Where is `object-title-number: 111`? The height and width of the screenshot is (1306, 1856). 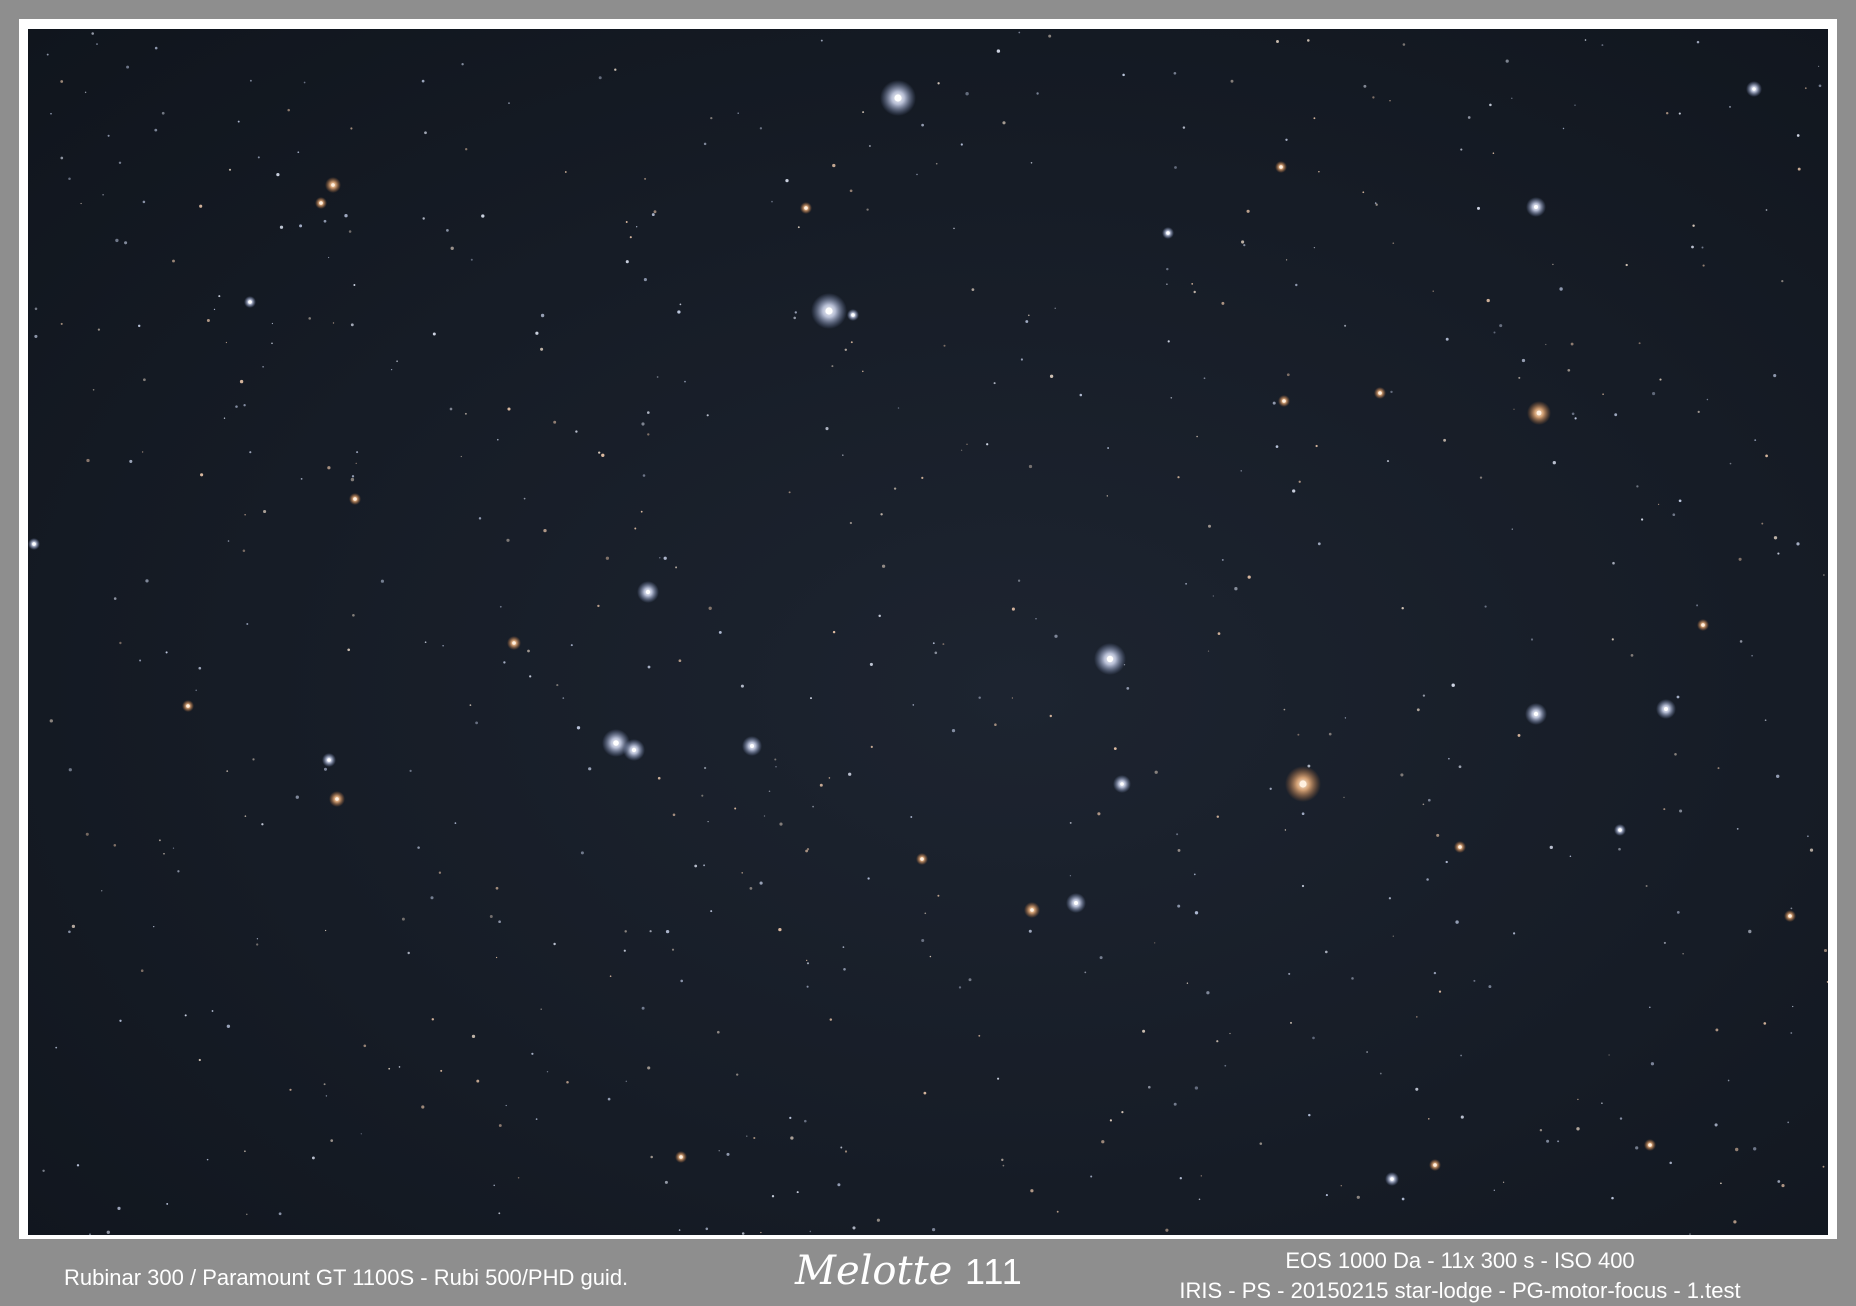
object-title-number: 111 is located at coordinates (994, 1271).